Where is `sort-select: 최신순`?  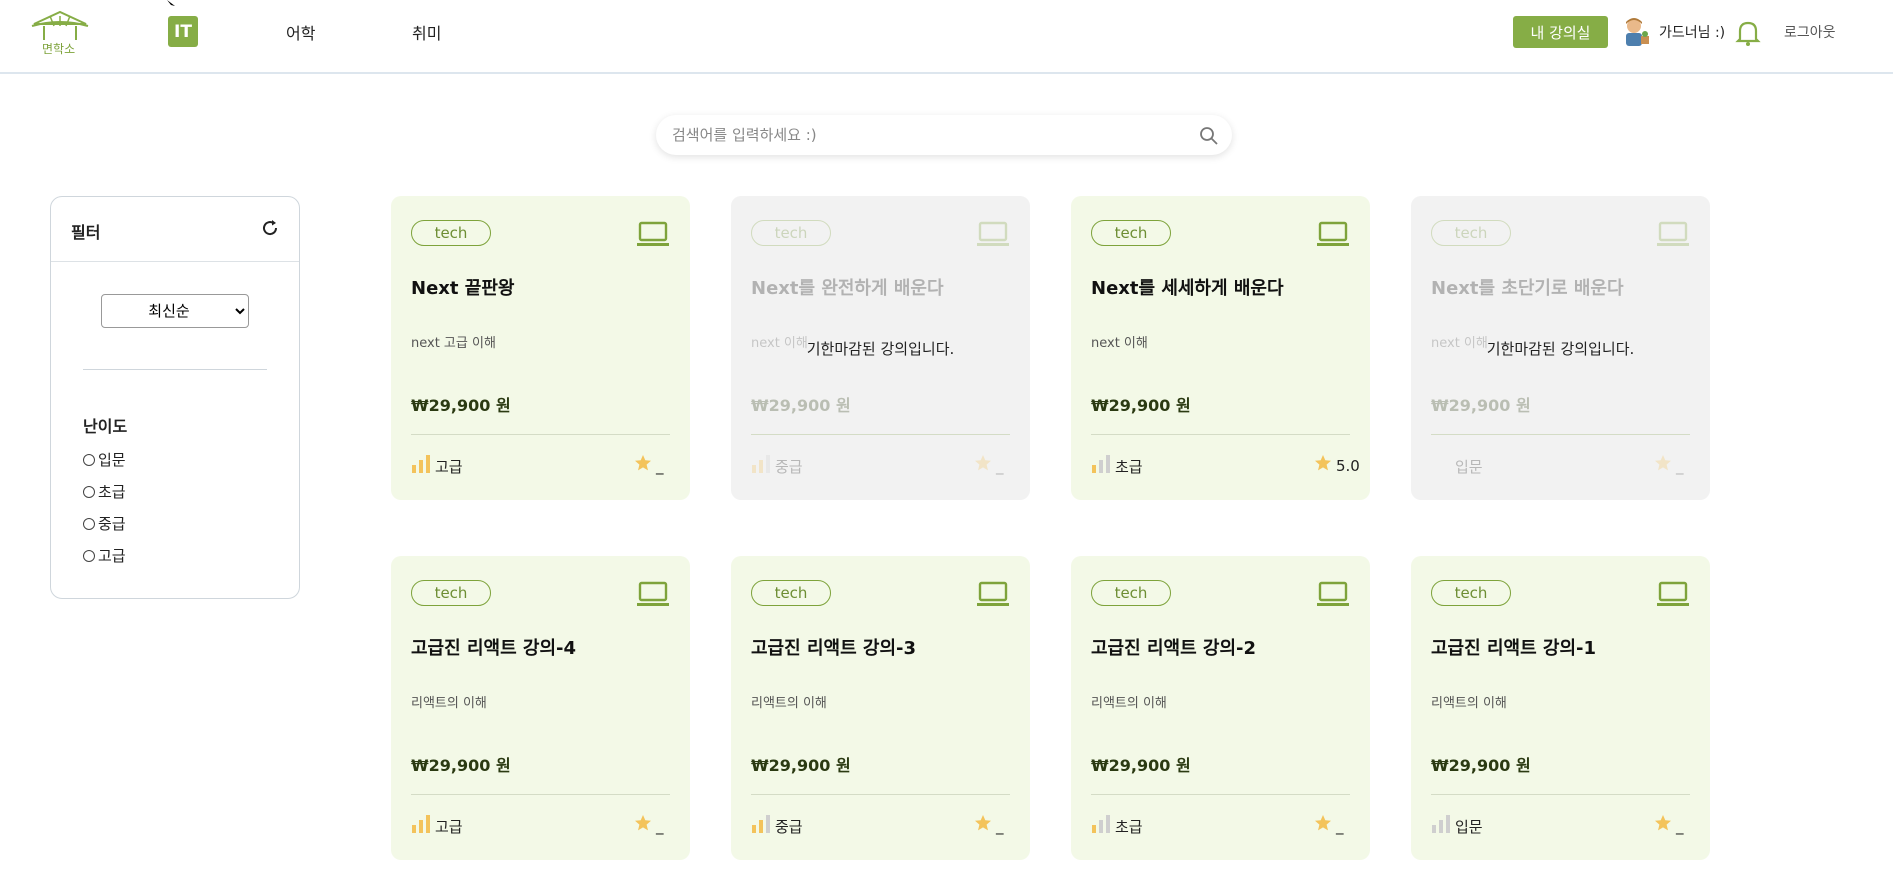
sort-select: 최신순 is located at coordinates (175, 311).